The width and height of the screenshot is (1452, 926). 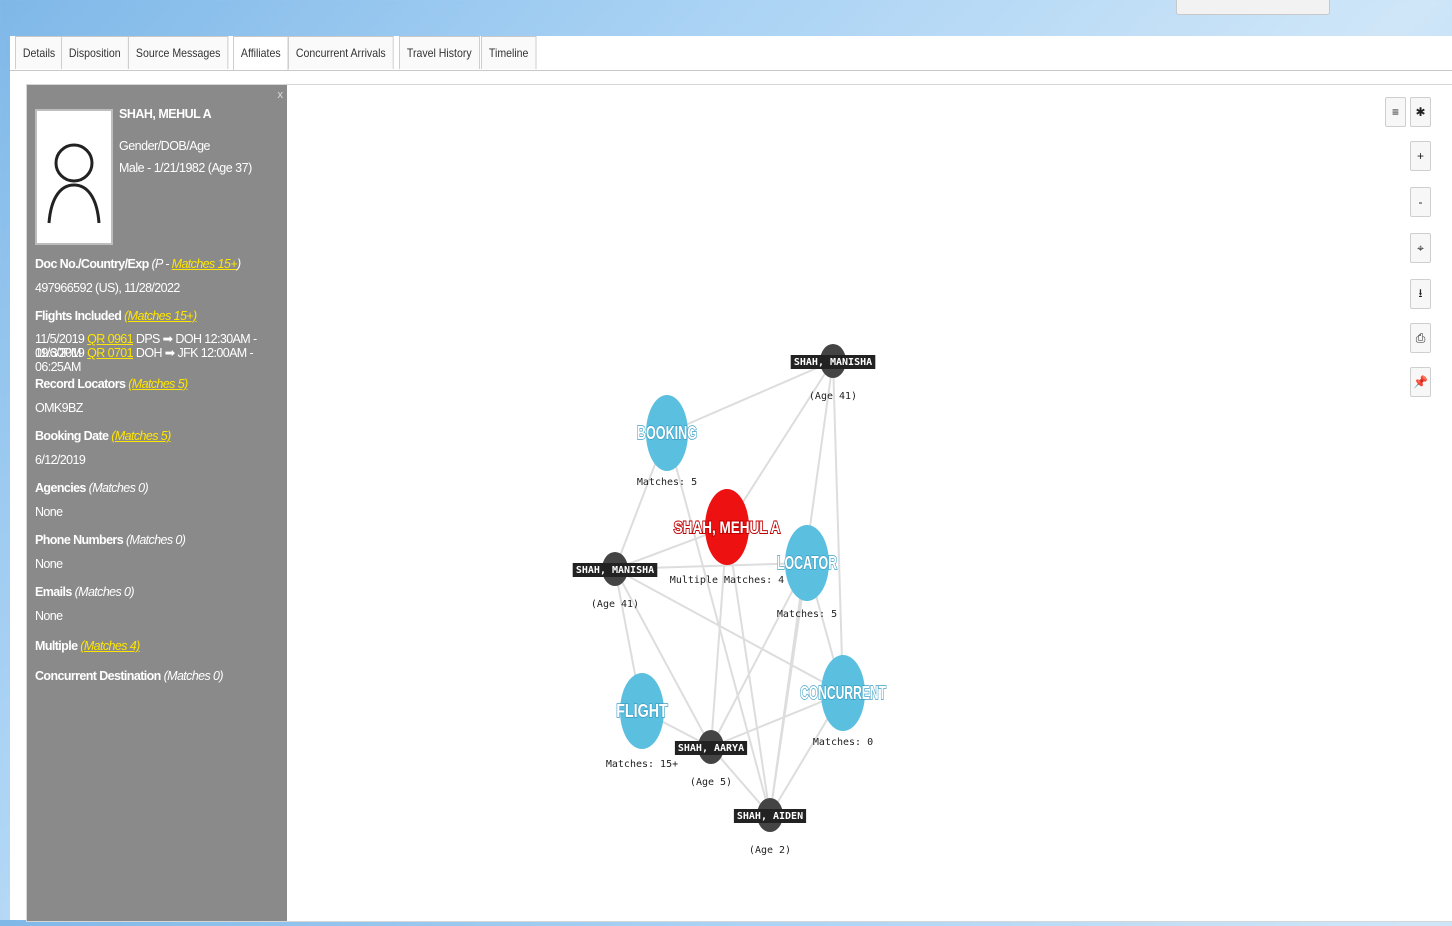 I want to click on multiple-label: Multiple, so click(x=56, y=646).